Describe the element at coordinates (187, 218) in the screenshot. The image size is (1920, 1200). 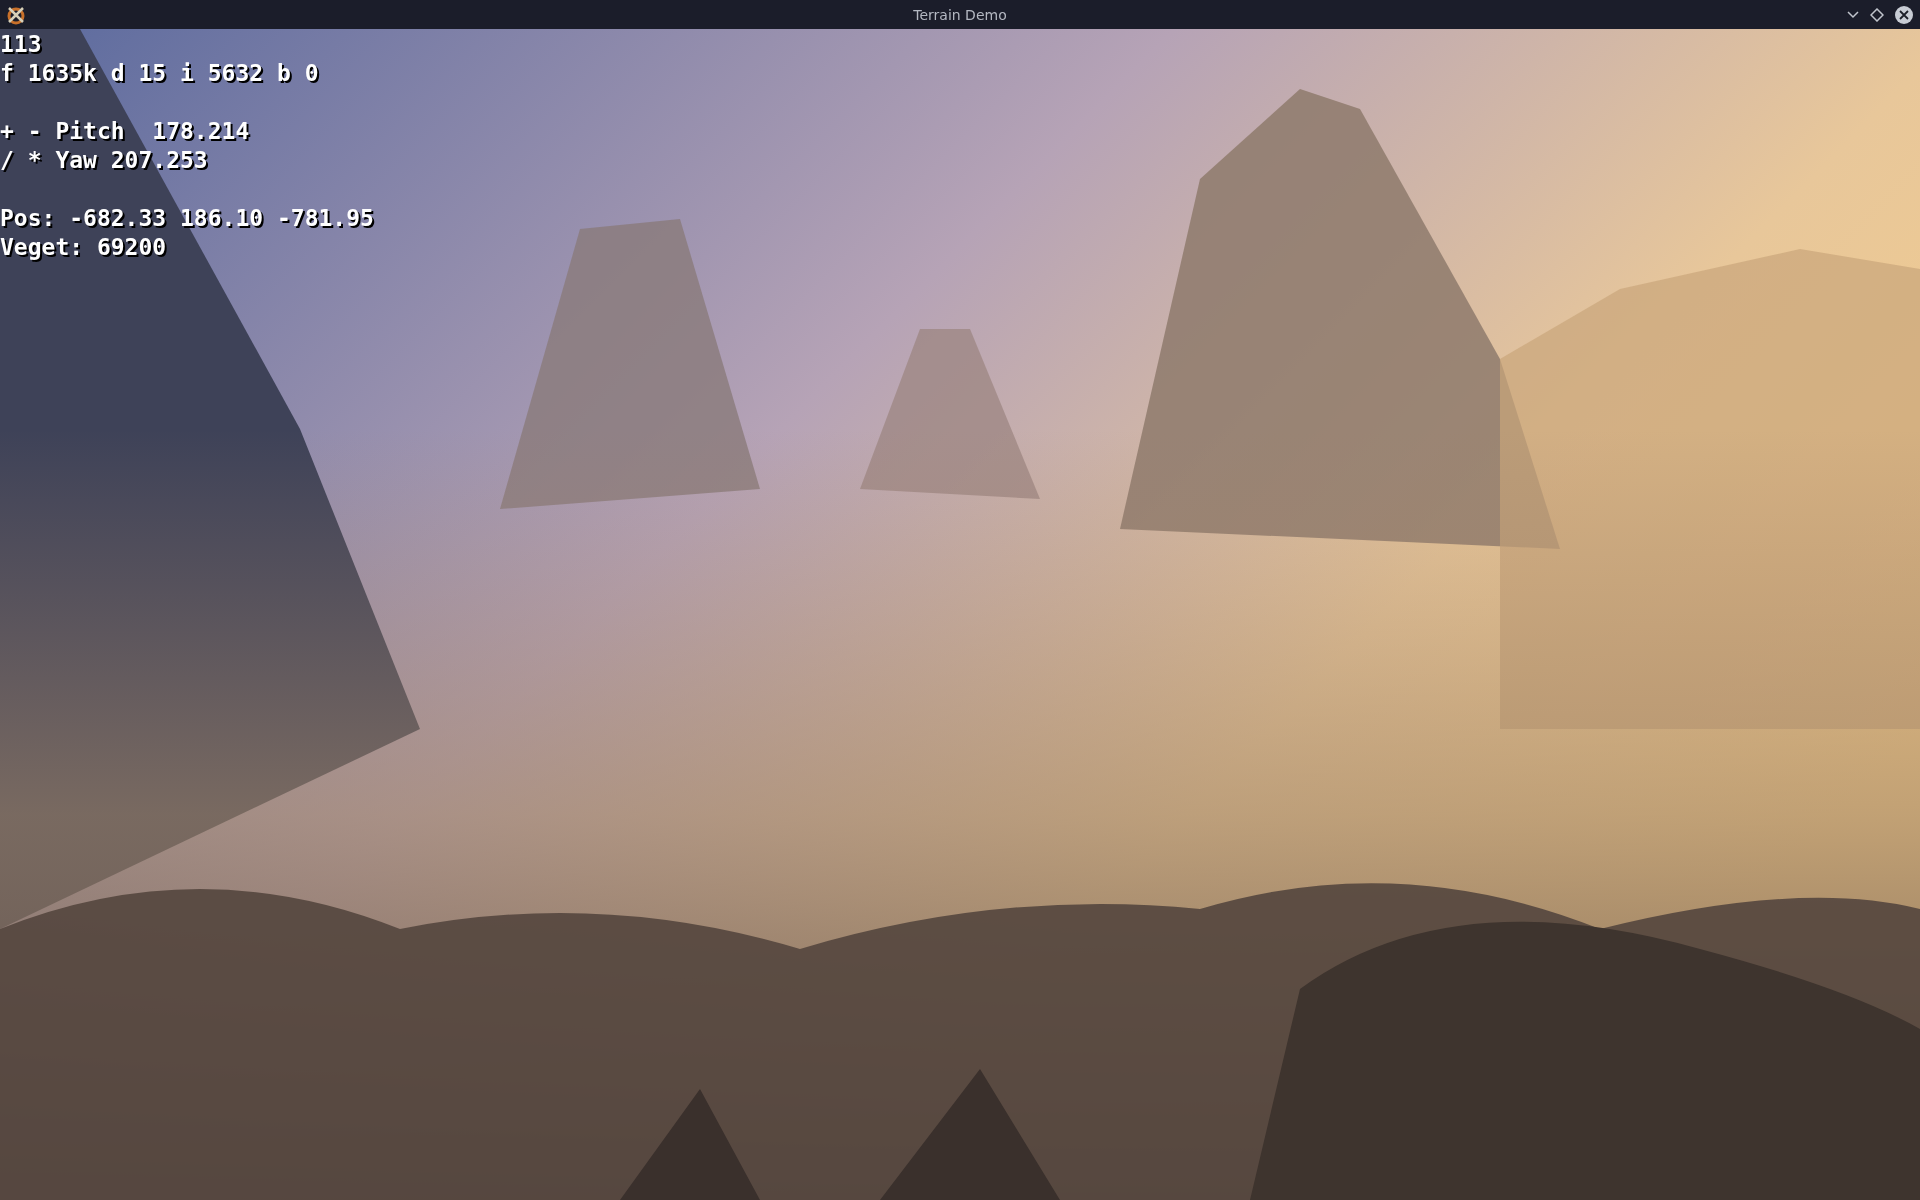
I see `hud-text: Pos: -682.33 186.10 -781.95` at that location.